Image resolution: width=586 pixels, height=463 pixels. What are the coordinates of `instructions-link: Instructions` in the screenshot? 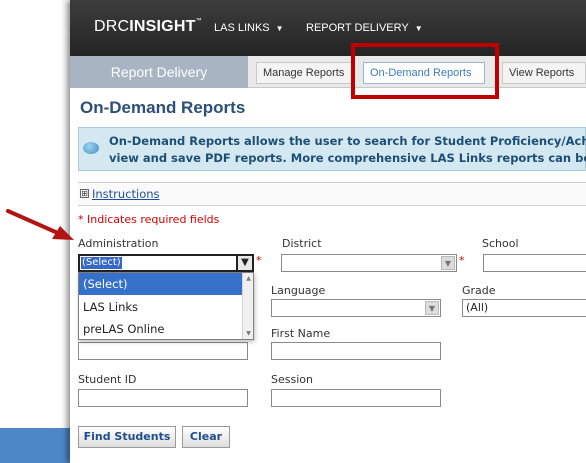 It's located at (126, 194).